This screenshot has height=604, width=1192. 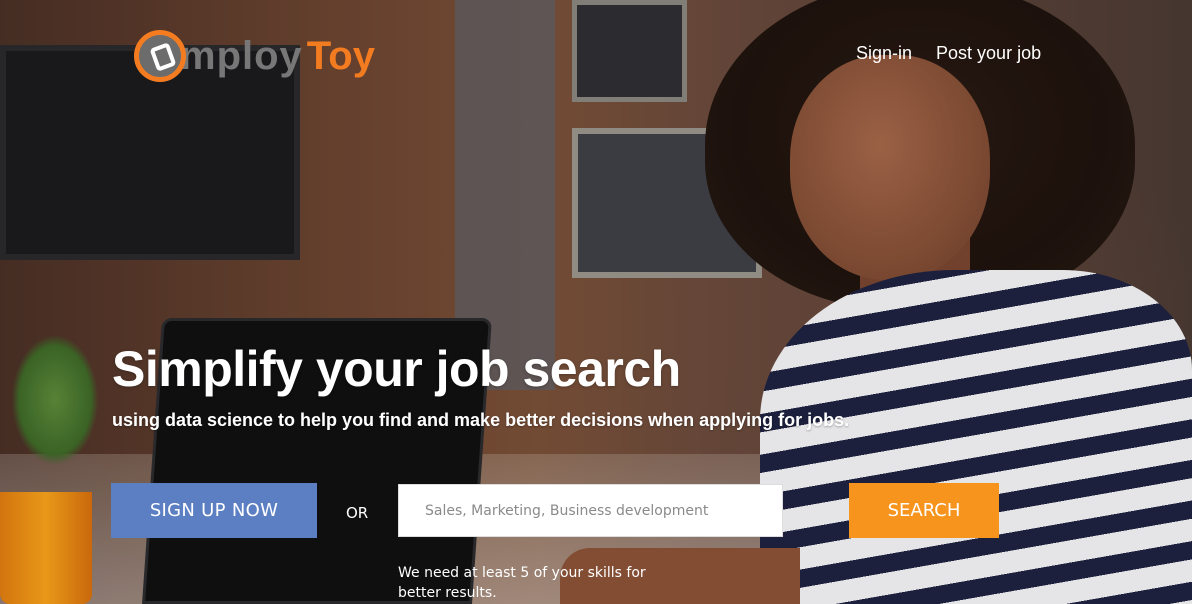 I want to click on or-separator: OR, so click(x=357, y=513).